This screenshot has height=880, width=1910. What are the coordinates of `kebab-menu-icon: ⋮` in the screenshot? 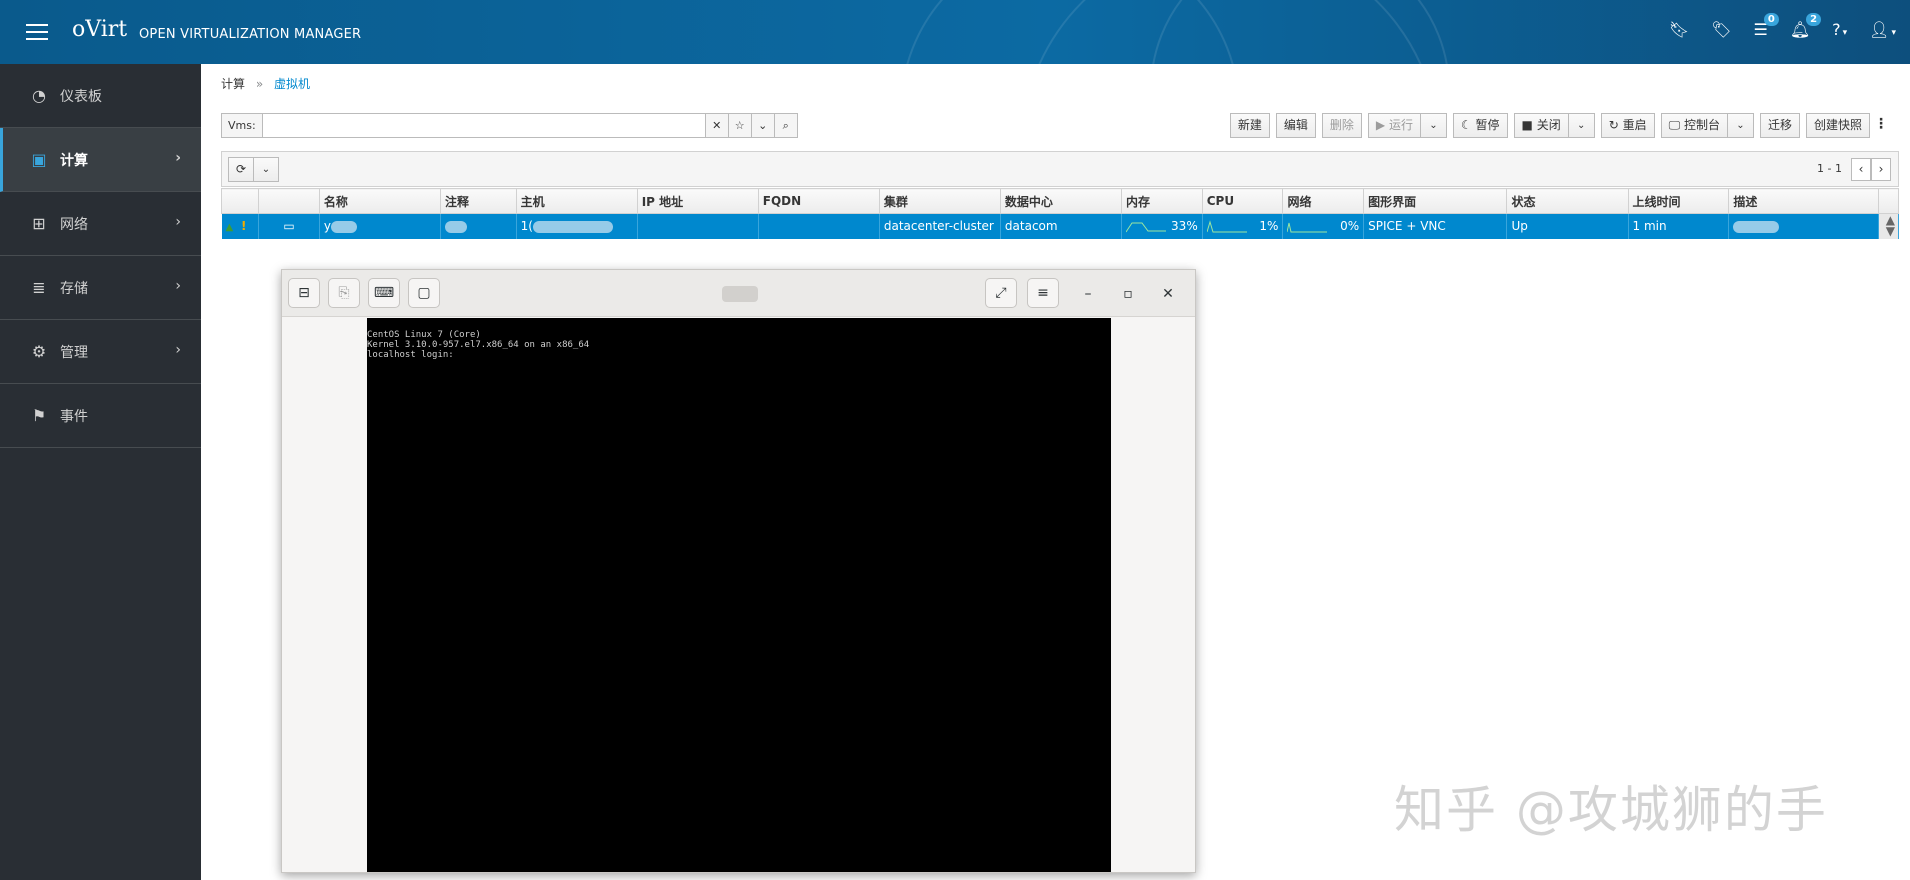 It's located at (1881, 124).